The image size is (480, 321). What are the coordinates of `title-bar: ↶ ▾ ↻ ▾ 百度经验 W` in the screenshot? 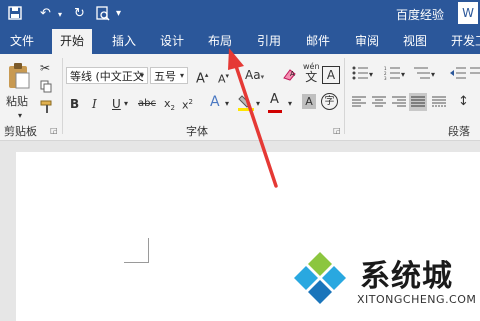 It's located at (240, 14).